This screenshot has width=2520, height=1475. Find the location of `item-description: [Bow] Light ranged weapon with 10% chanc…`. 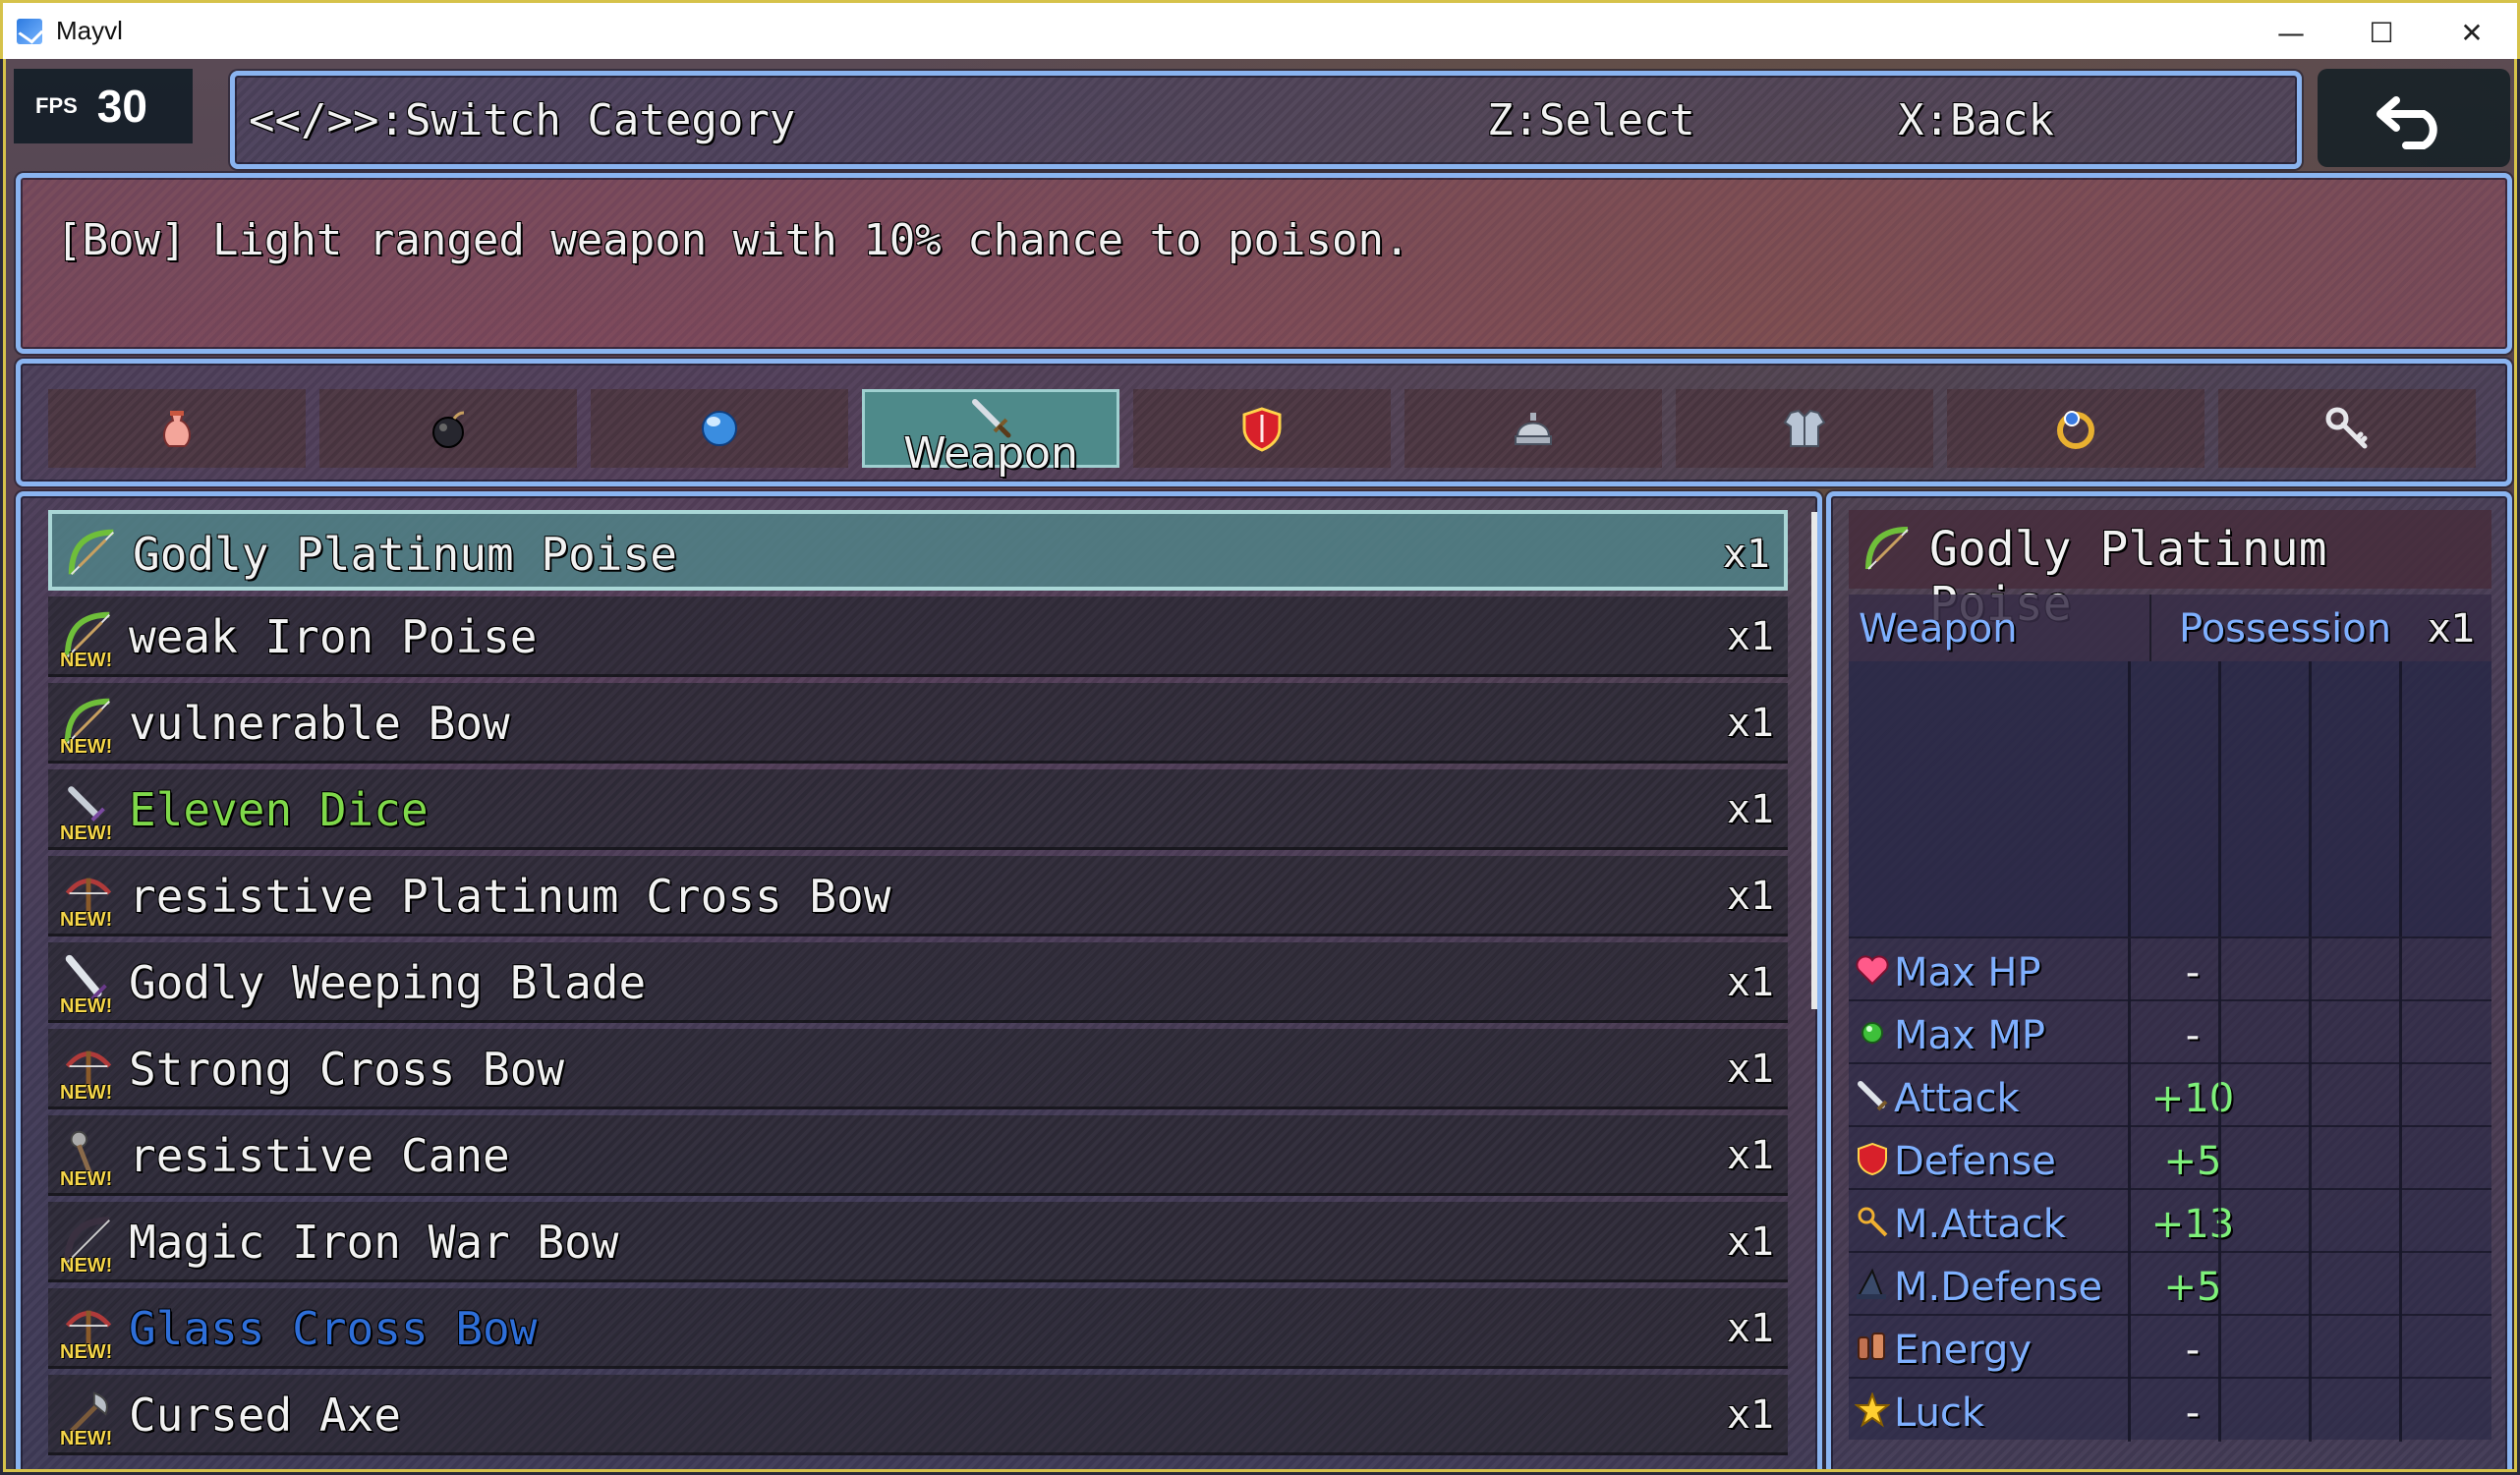

item-description: [Bow] Light ranged weapon with 10% chanc… is located at coordinates (733, 240).